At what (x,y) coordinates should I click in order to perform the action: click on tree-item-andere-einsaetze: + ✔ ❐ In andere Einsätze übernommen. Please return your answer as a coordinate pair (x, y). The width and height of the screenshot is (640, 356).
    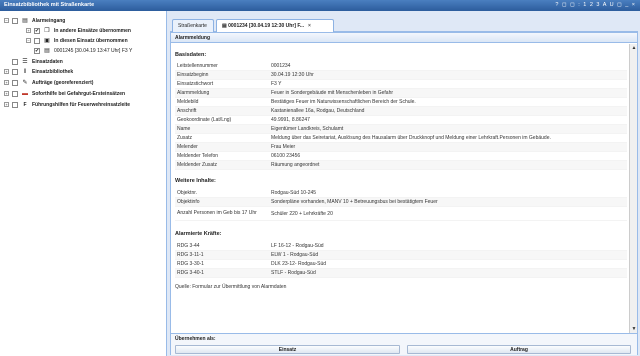
    Looking at the image, I should click on (78, 30).